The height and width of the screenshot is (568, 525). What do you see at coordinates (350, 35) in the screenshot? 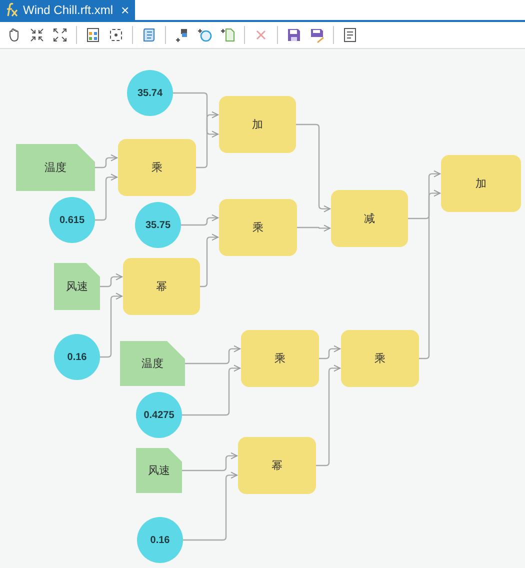
I see `properties-icon` at bounding box center [350, 35].